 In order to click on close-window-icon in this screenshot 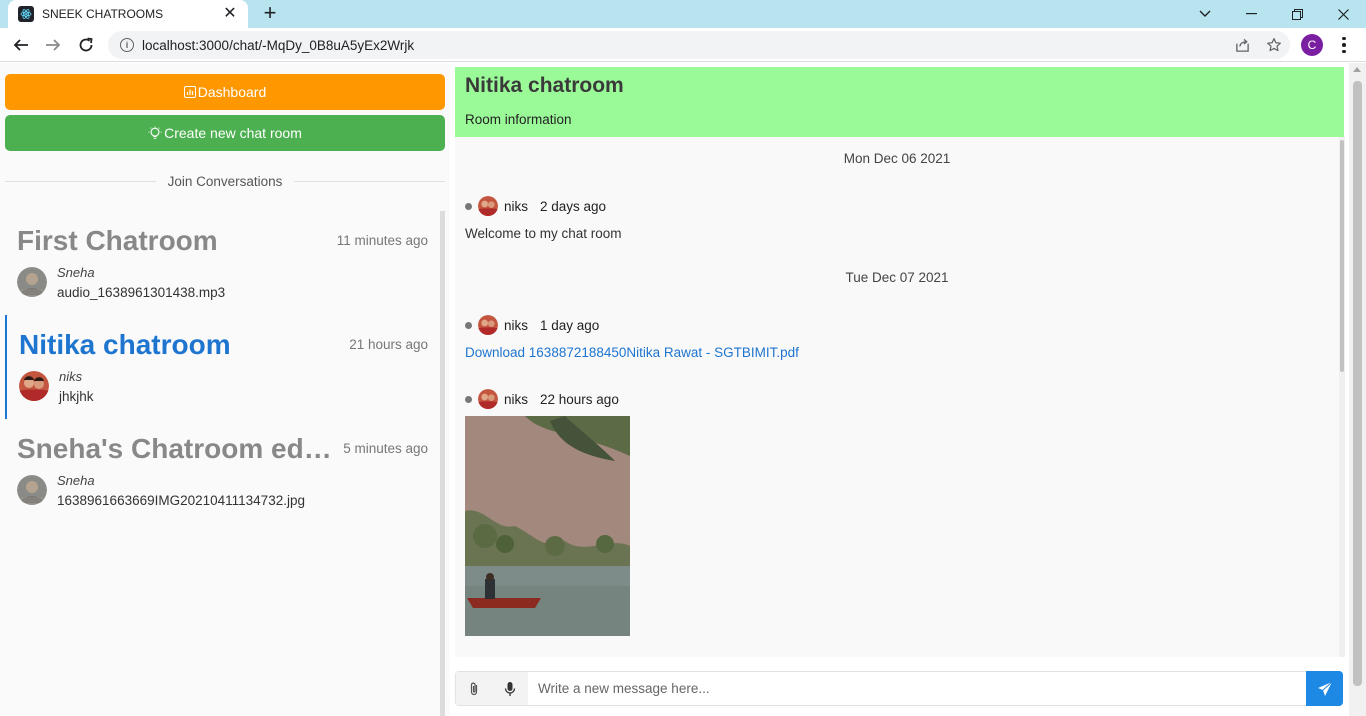, I will do `click(1343, 14)`.